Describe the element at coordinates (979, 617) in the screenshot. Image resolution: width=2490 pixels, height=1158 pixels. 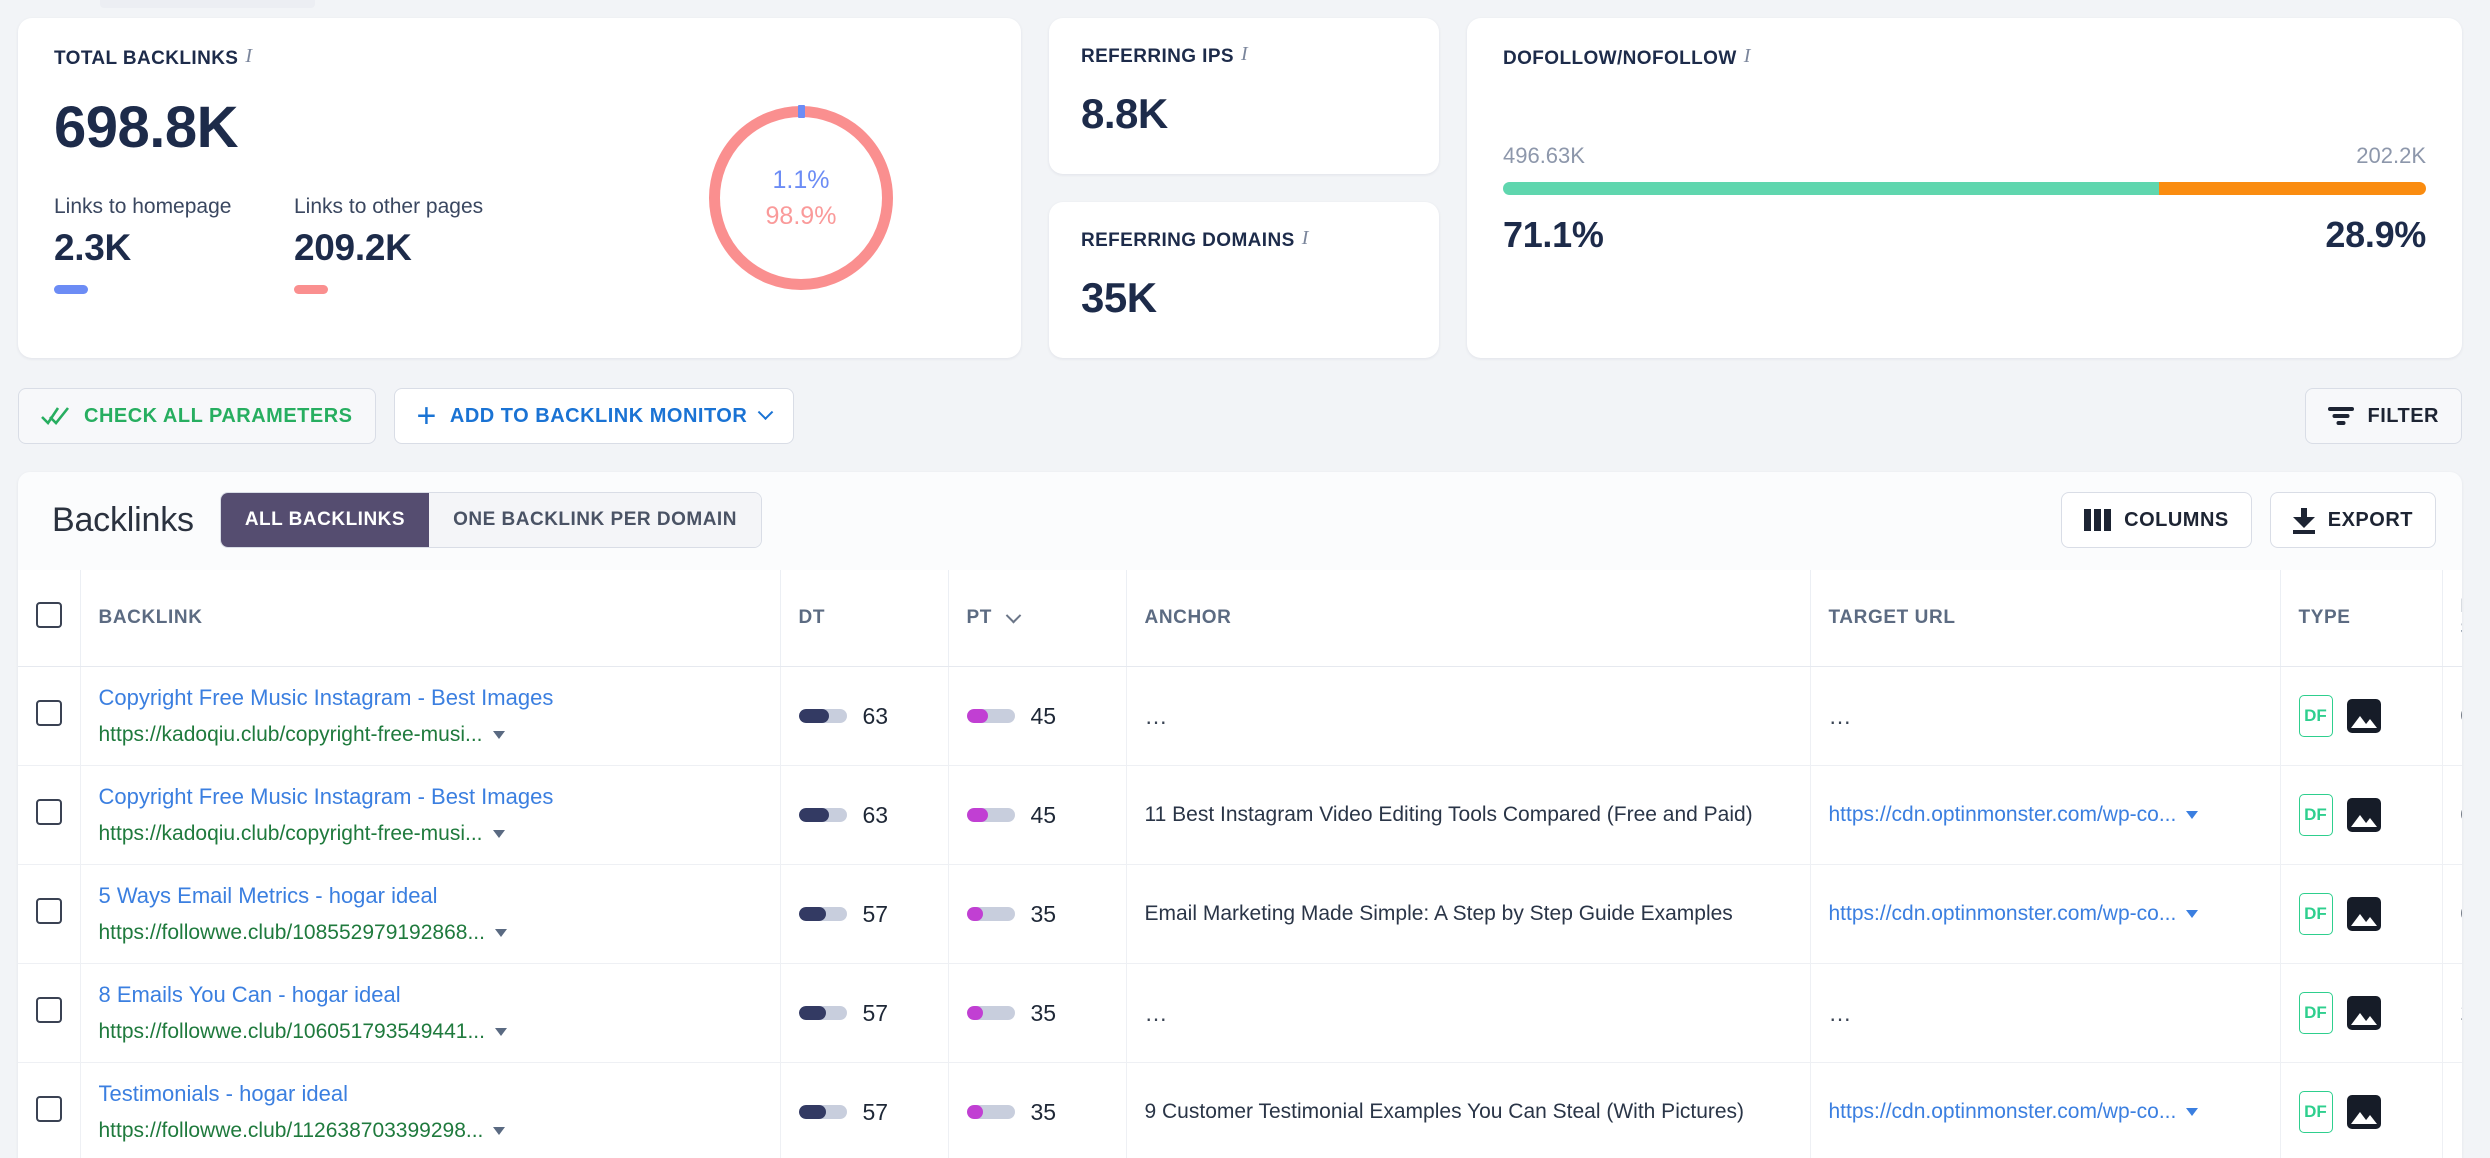
I see `header-pt-label: PT` at that location.